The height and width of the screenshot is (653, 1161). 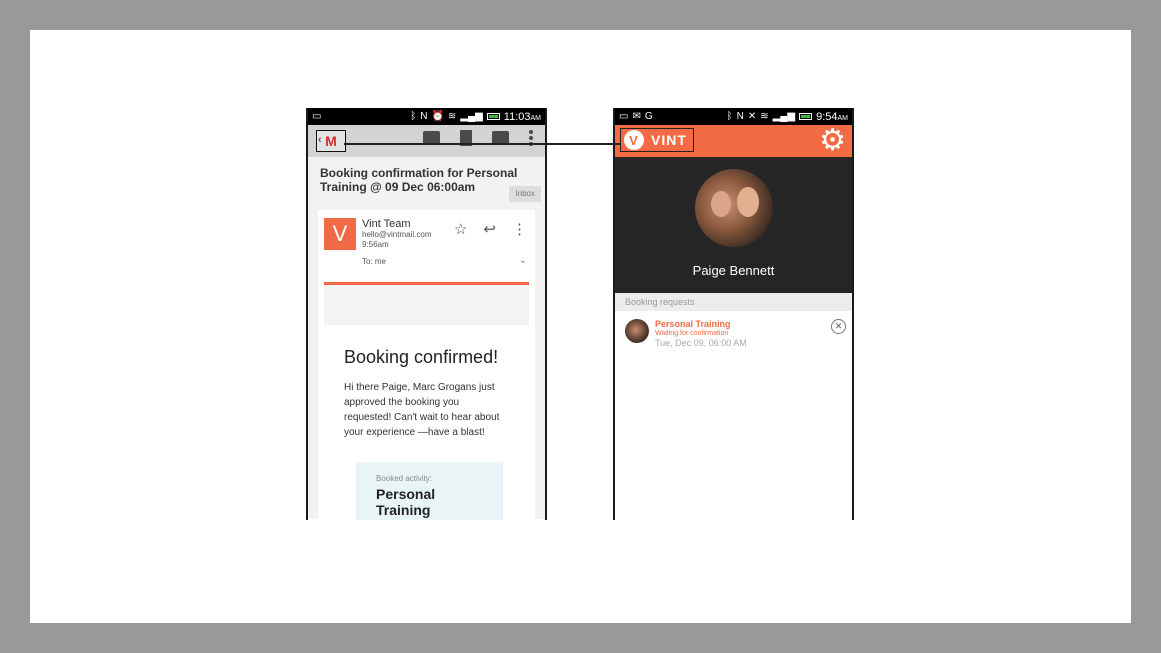 What do you see at coordinates (397, 234) in the screenshot?
I see `sender-email: hello@vintmail.com` at bounding box center [397, 234].